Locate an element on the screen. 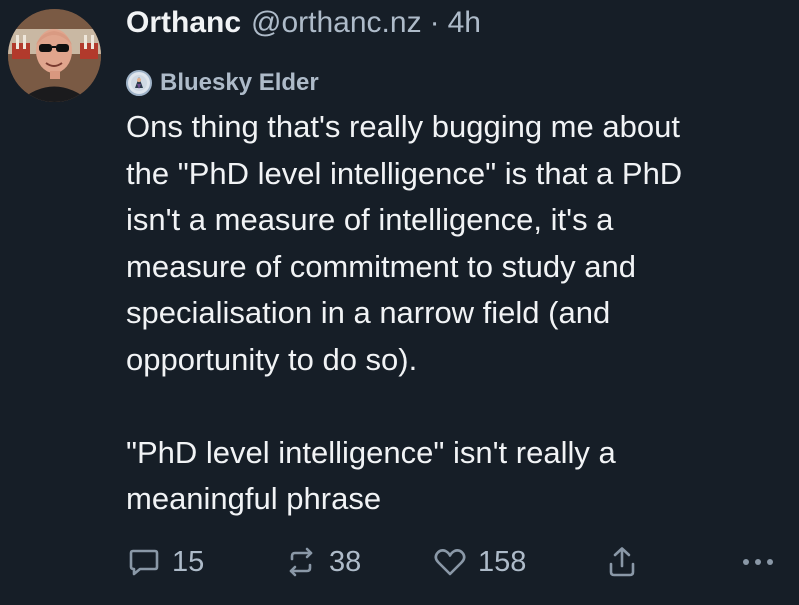 This screenshot has width=799, height=605. post-actions: 15 38 158 is located at coordinates (456, 562).